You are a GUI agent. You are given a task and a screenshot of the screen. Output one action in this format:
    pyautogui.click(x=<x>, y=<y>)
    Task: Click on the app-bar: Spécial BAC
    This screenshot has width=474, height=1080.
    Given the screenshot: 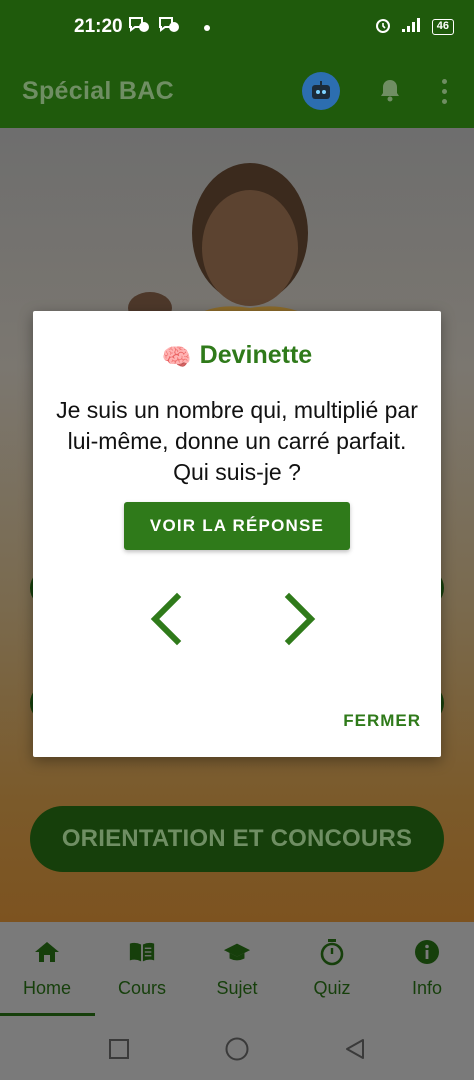 What is the action you would take?
    pyautogui.click(x=237, y=92)
    